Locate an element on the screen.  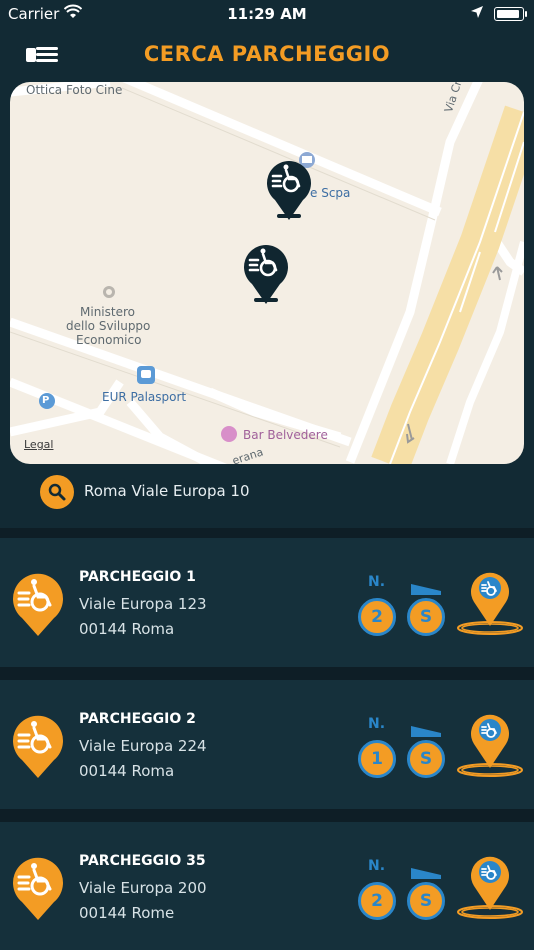
legal-link: Legal is located at coordinates (38, 444).